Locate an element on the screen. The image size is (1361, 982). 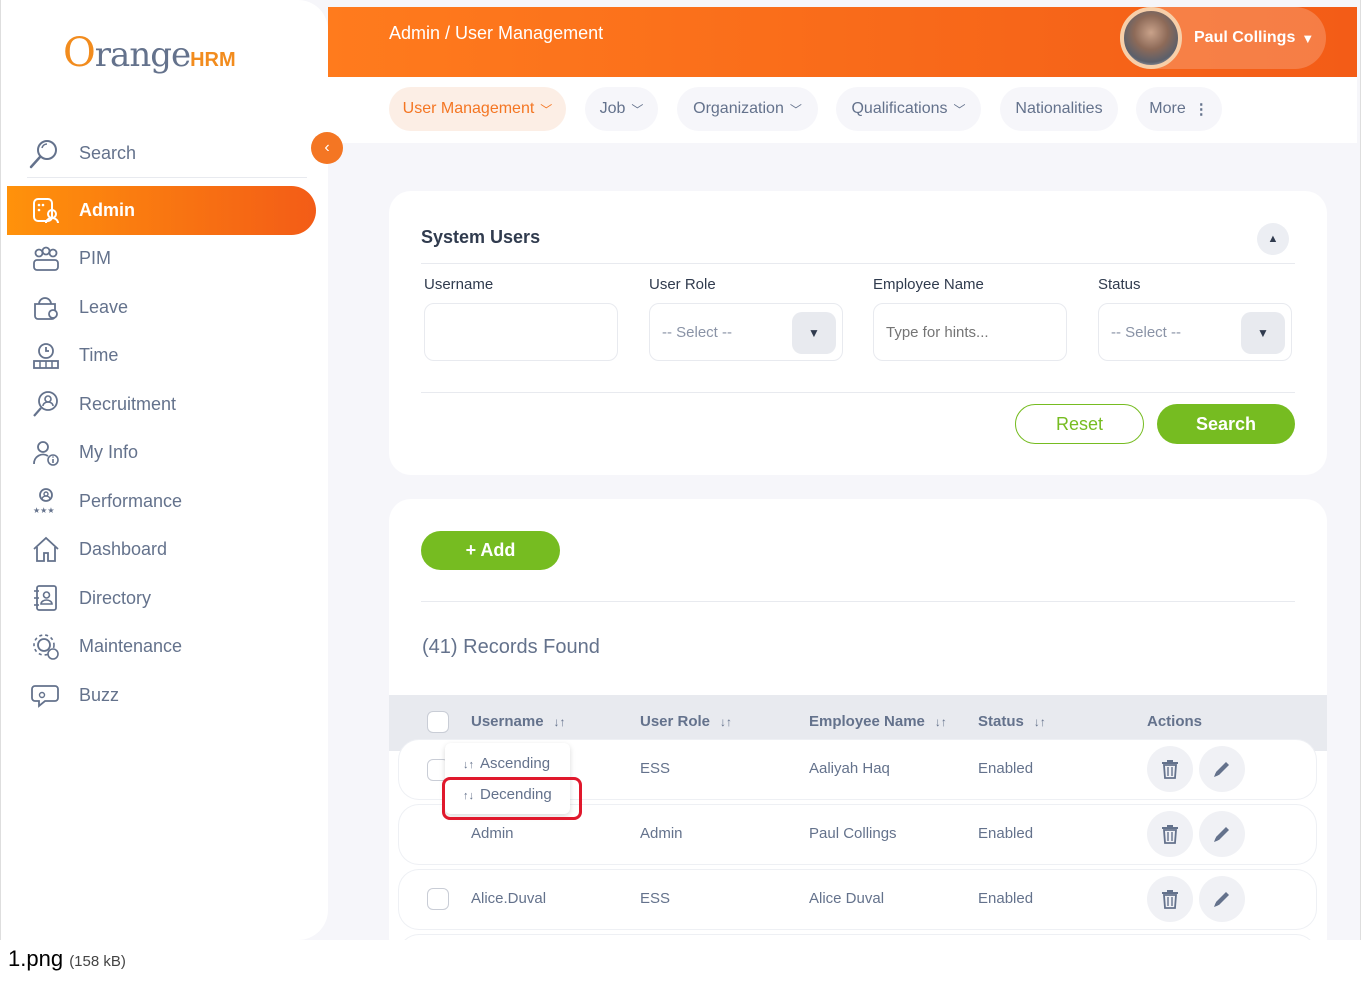
tab-organization: Organization ﹀ is located at coordinates (747, 109).